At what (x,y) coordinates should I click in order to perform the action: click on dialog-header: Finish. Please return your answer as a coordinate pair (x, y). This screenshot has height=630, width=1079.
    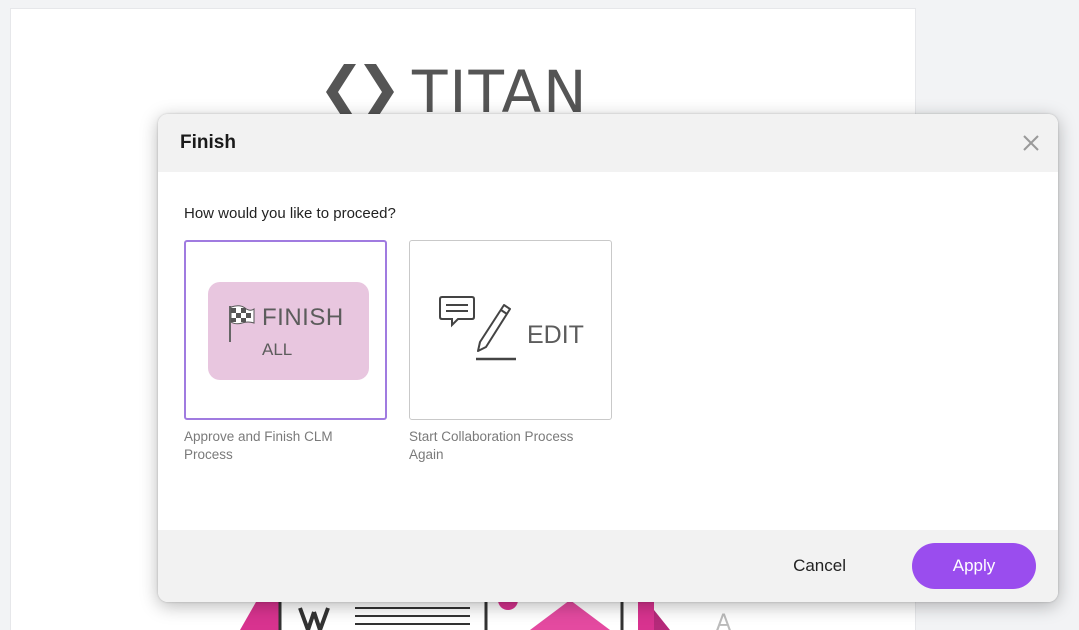
    Looking at the image, I should click on (608, 143).